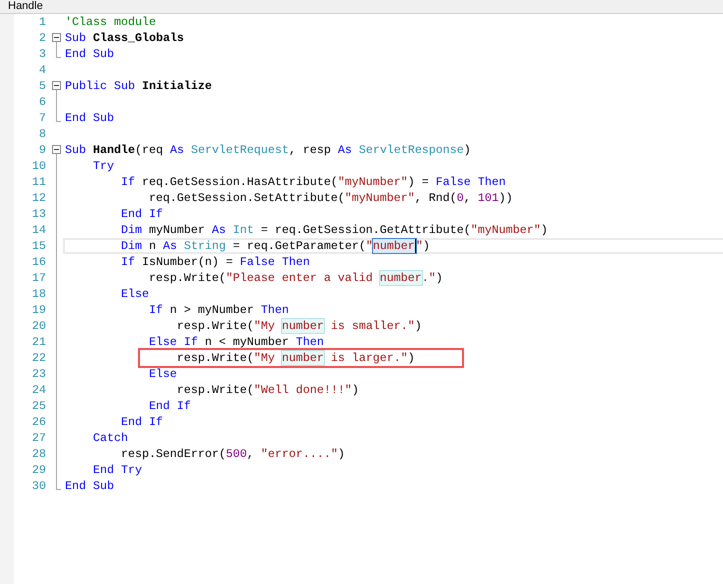  I want to click on line-number: 21, so click(38, 342).